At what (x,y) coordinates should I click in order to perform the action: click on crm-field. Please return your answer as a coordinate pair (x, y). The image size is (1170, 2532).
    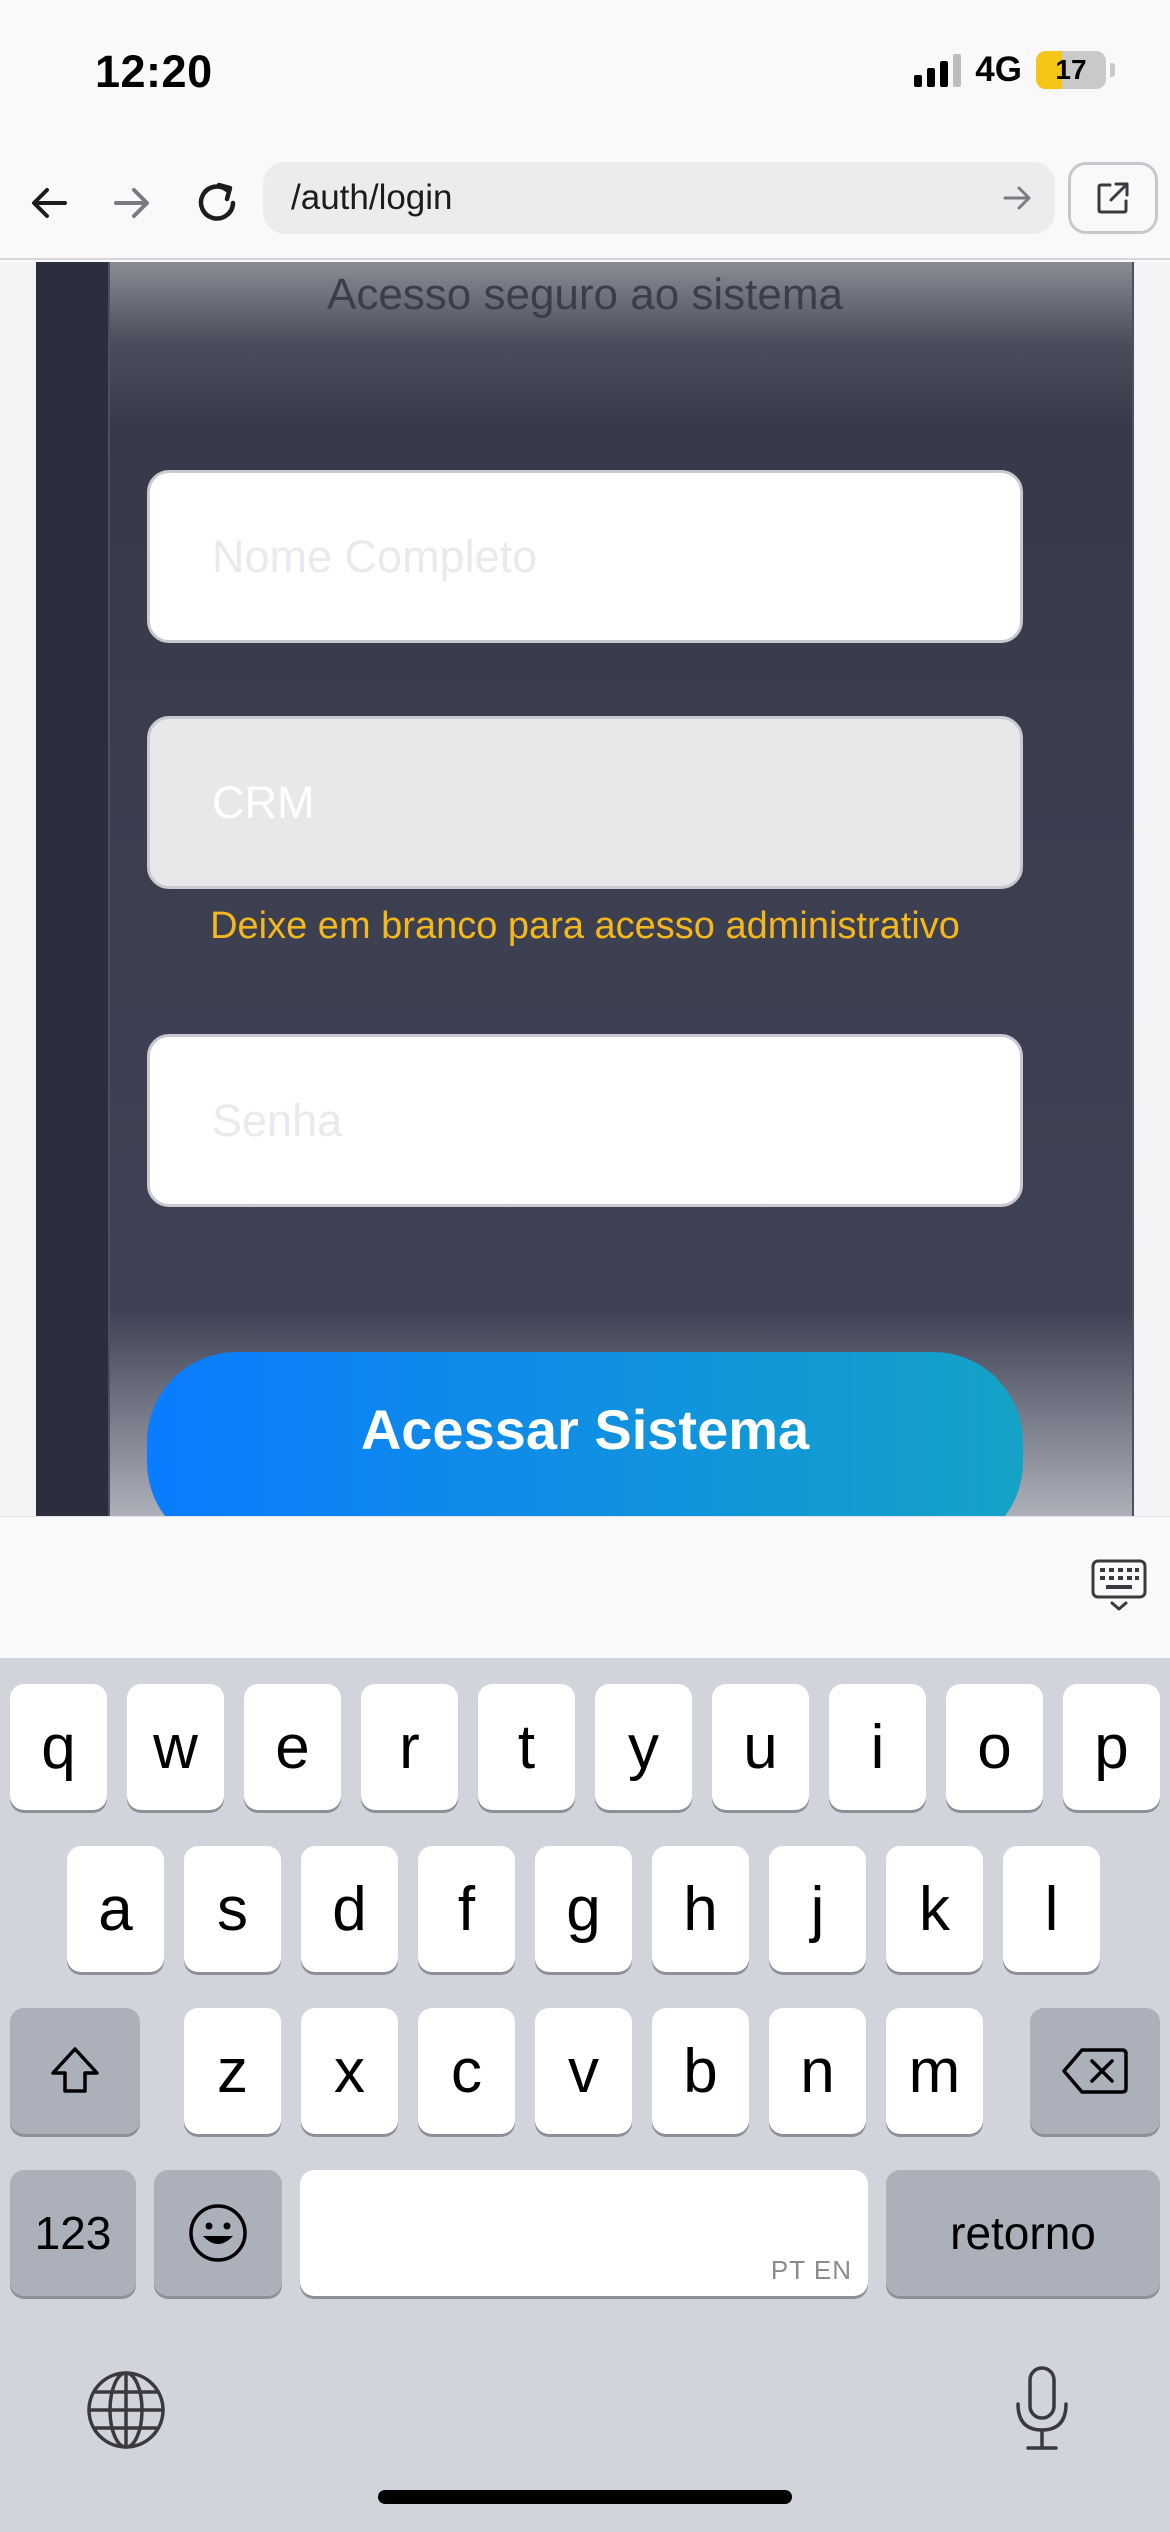
    Looking at the image, I should click on (585, 802).